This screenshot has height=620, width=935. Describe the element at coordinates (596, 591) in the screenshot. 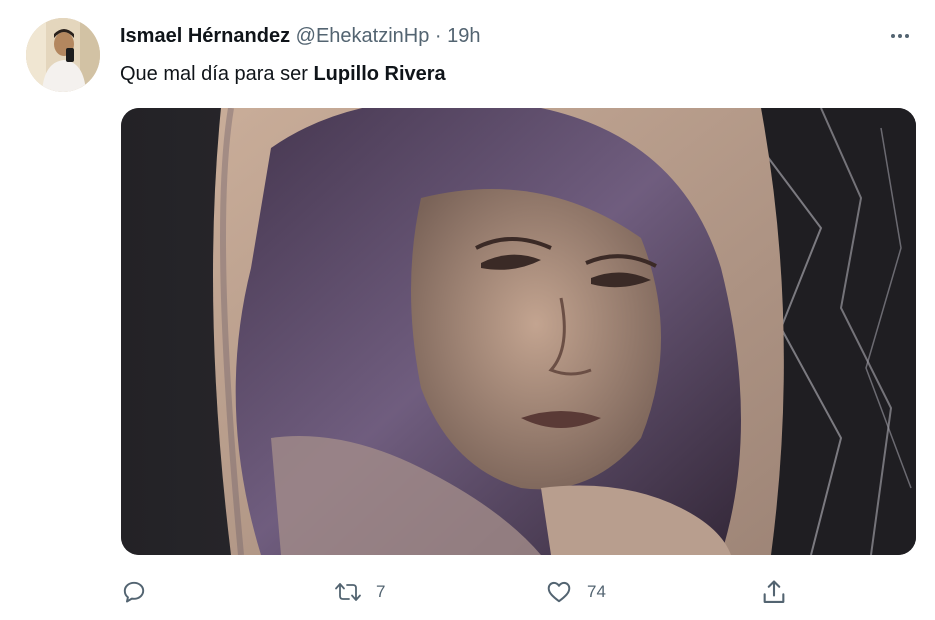

I see `like-count: 74` at that location.